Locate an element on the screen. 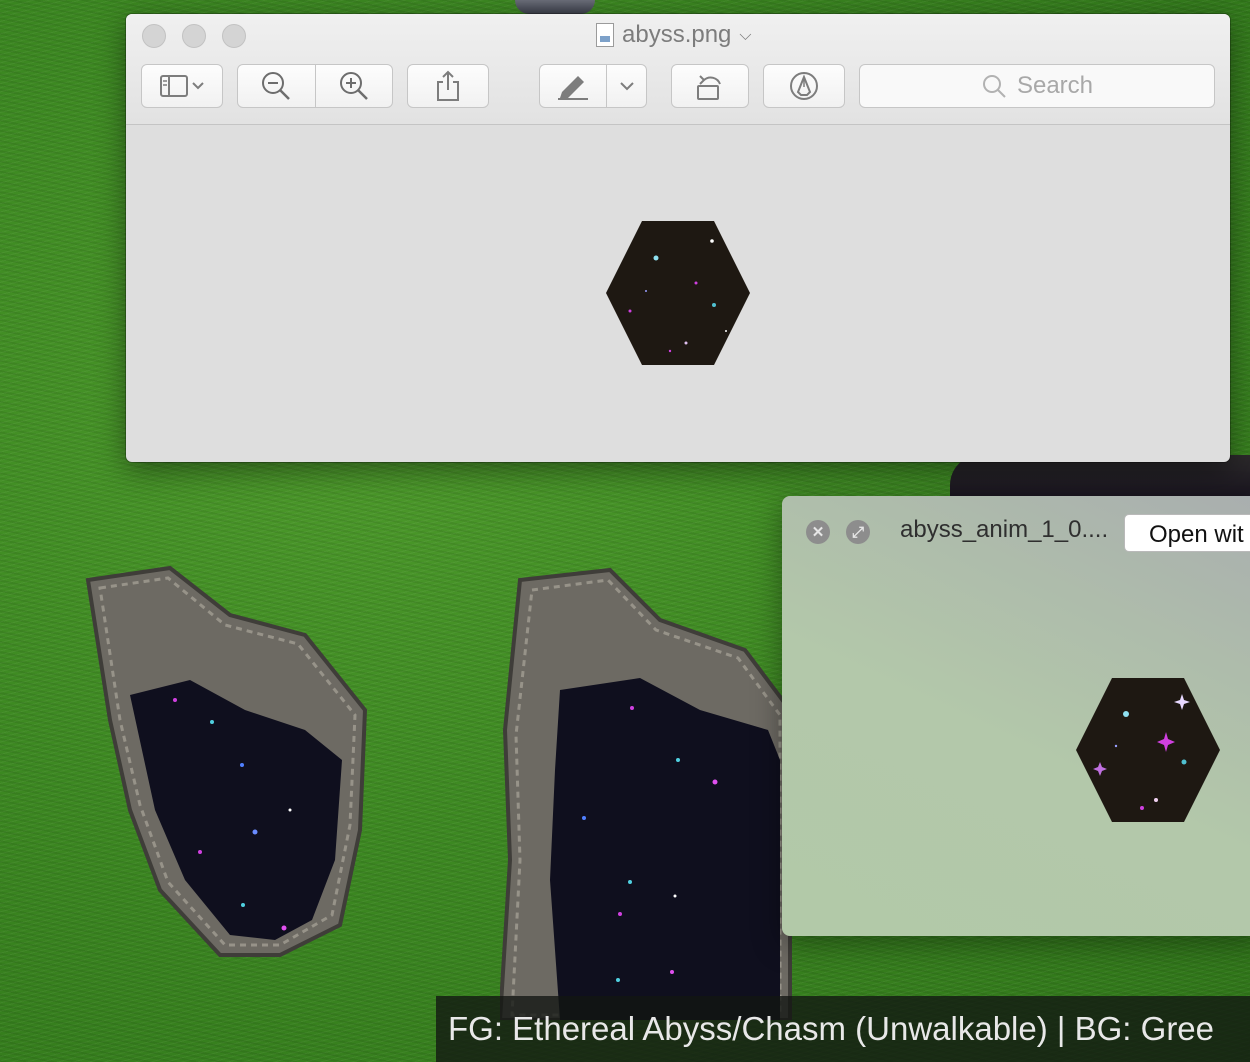 This screenshot has width=1250, height=1062. rotate-button is located at coordinates (710, 86).